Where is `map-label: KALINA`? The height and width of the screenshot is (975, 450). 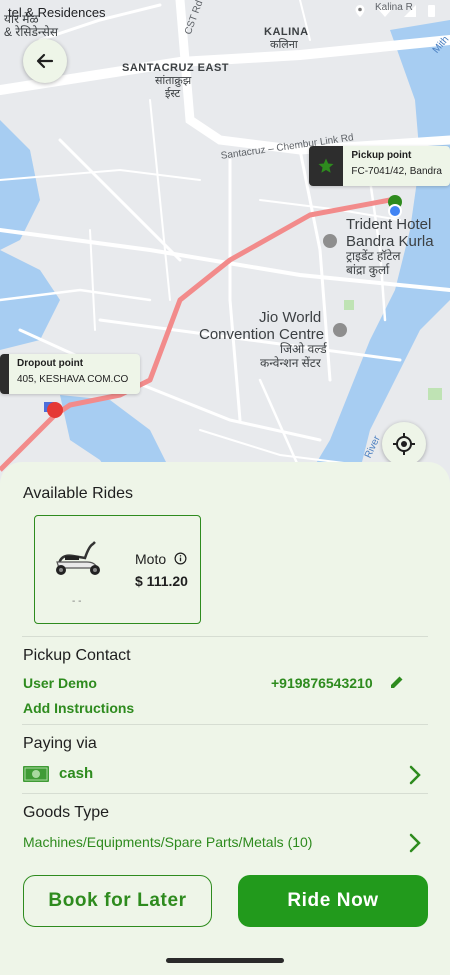 map-label: KALINA is located at coordinates (286, 32).